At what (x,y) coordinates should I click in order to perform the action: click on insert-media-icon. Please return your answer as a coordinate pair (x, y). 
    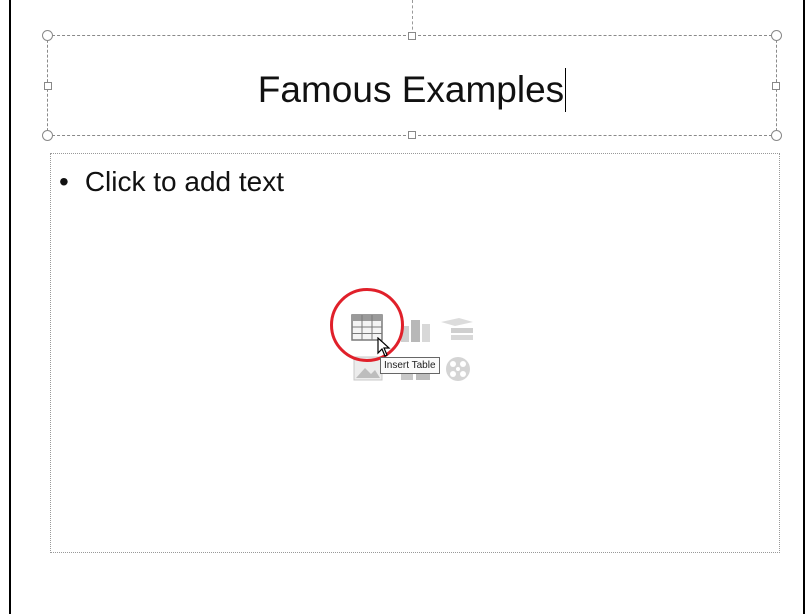
    Looking at the image, I should click on (458, 369).